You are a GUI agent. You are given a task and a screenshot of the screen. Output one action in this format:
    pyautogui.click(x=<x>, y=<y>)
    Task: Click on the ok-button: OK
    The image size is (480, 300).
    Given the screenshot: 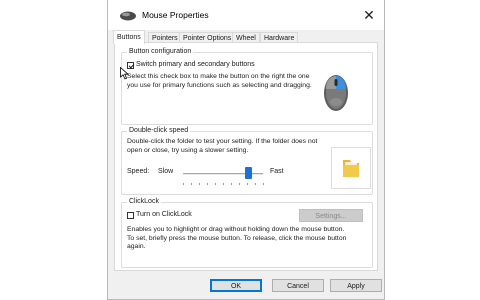 What is the action you would take?
    pyautogui.click(x=236, y=285)
    